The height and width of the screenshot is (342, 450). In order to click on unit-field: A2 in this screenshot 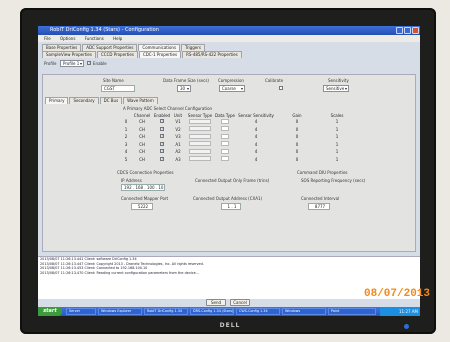, I will do `click(178, 152)`.